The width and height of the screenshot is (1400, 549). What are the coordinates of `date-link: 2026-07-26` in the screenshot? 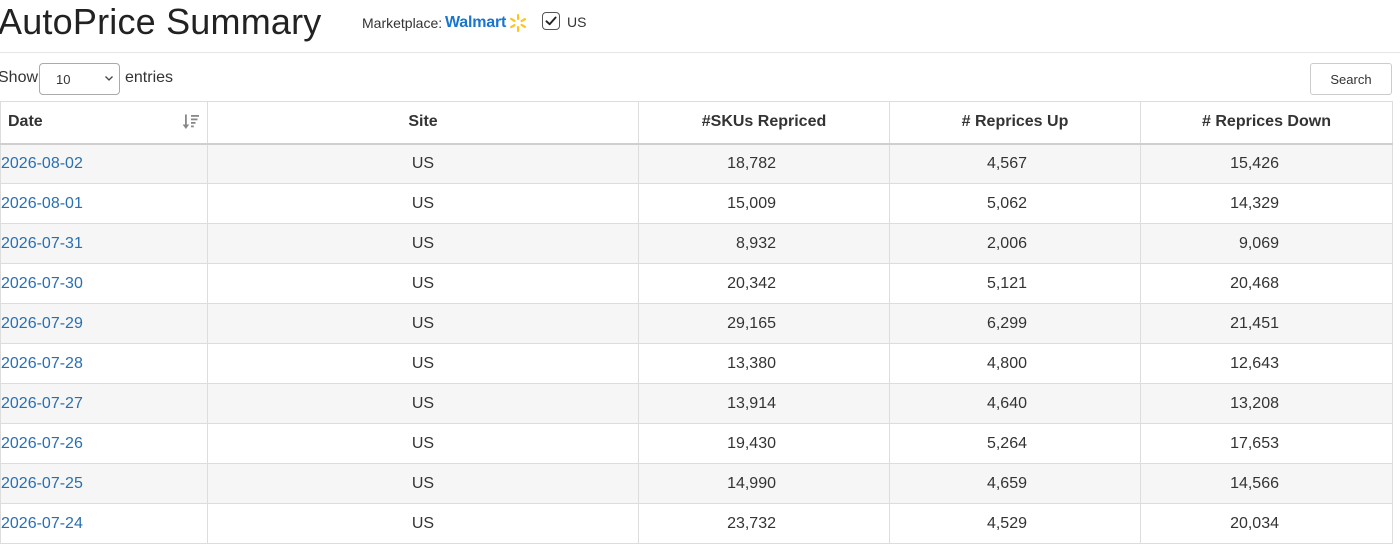 It's located at (42, 443).